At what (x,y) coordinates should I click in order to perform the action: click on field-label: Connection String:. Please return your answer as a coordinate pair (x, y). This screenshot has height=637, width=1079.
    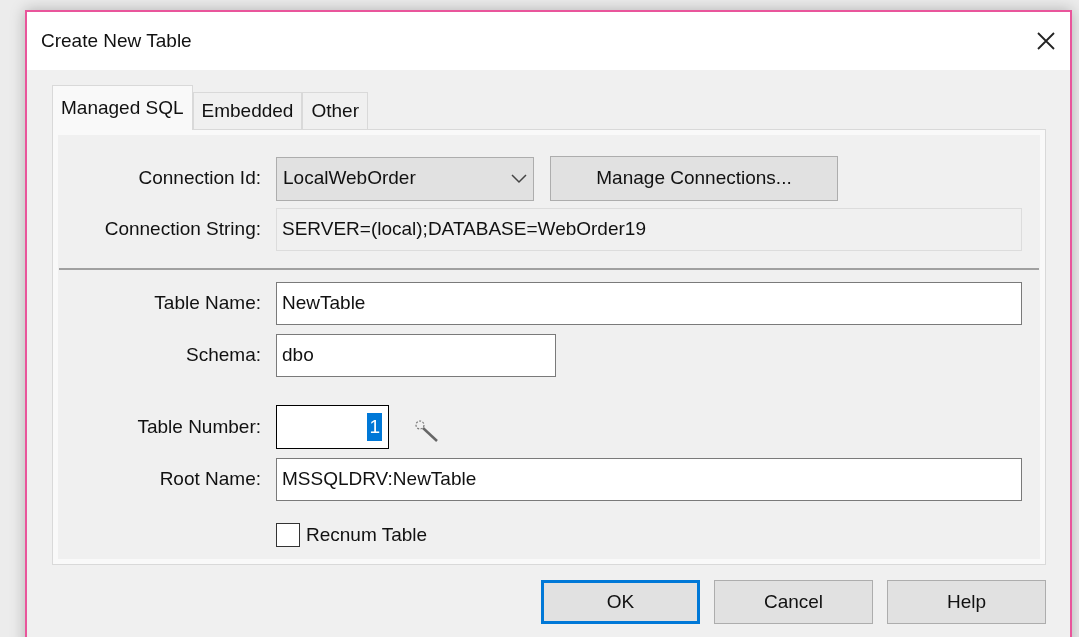
    Looking at the image, I should click on (182, 229).